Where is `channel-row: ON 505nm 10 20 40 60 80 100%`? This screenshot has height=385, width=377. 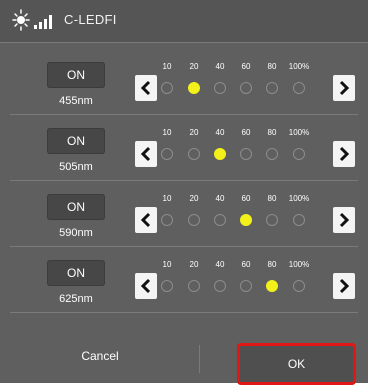
channel-row: ON 505nm 10 20 40 60 80 100% is located at coordinates (184, 152).